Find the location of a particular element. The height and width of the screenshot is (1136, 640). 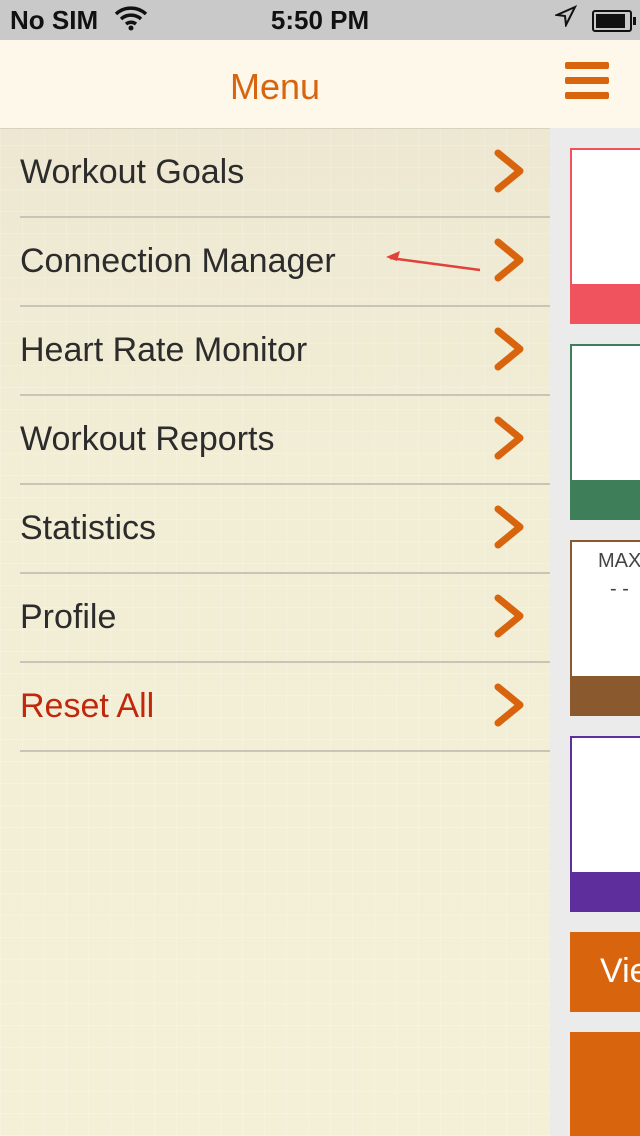

menu-item-label: Statistics is located at coordinates (88, 528).